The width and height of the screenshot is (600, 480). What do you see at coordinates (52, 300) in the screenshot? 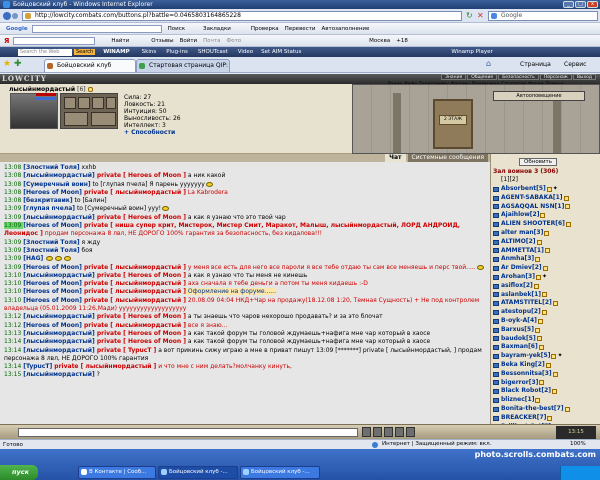
I see `chat-sender: [Heroes of Moon]` at bounding box center [52, 300].